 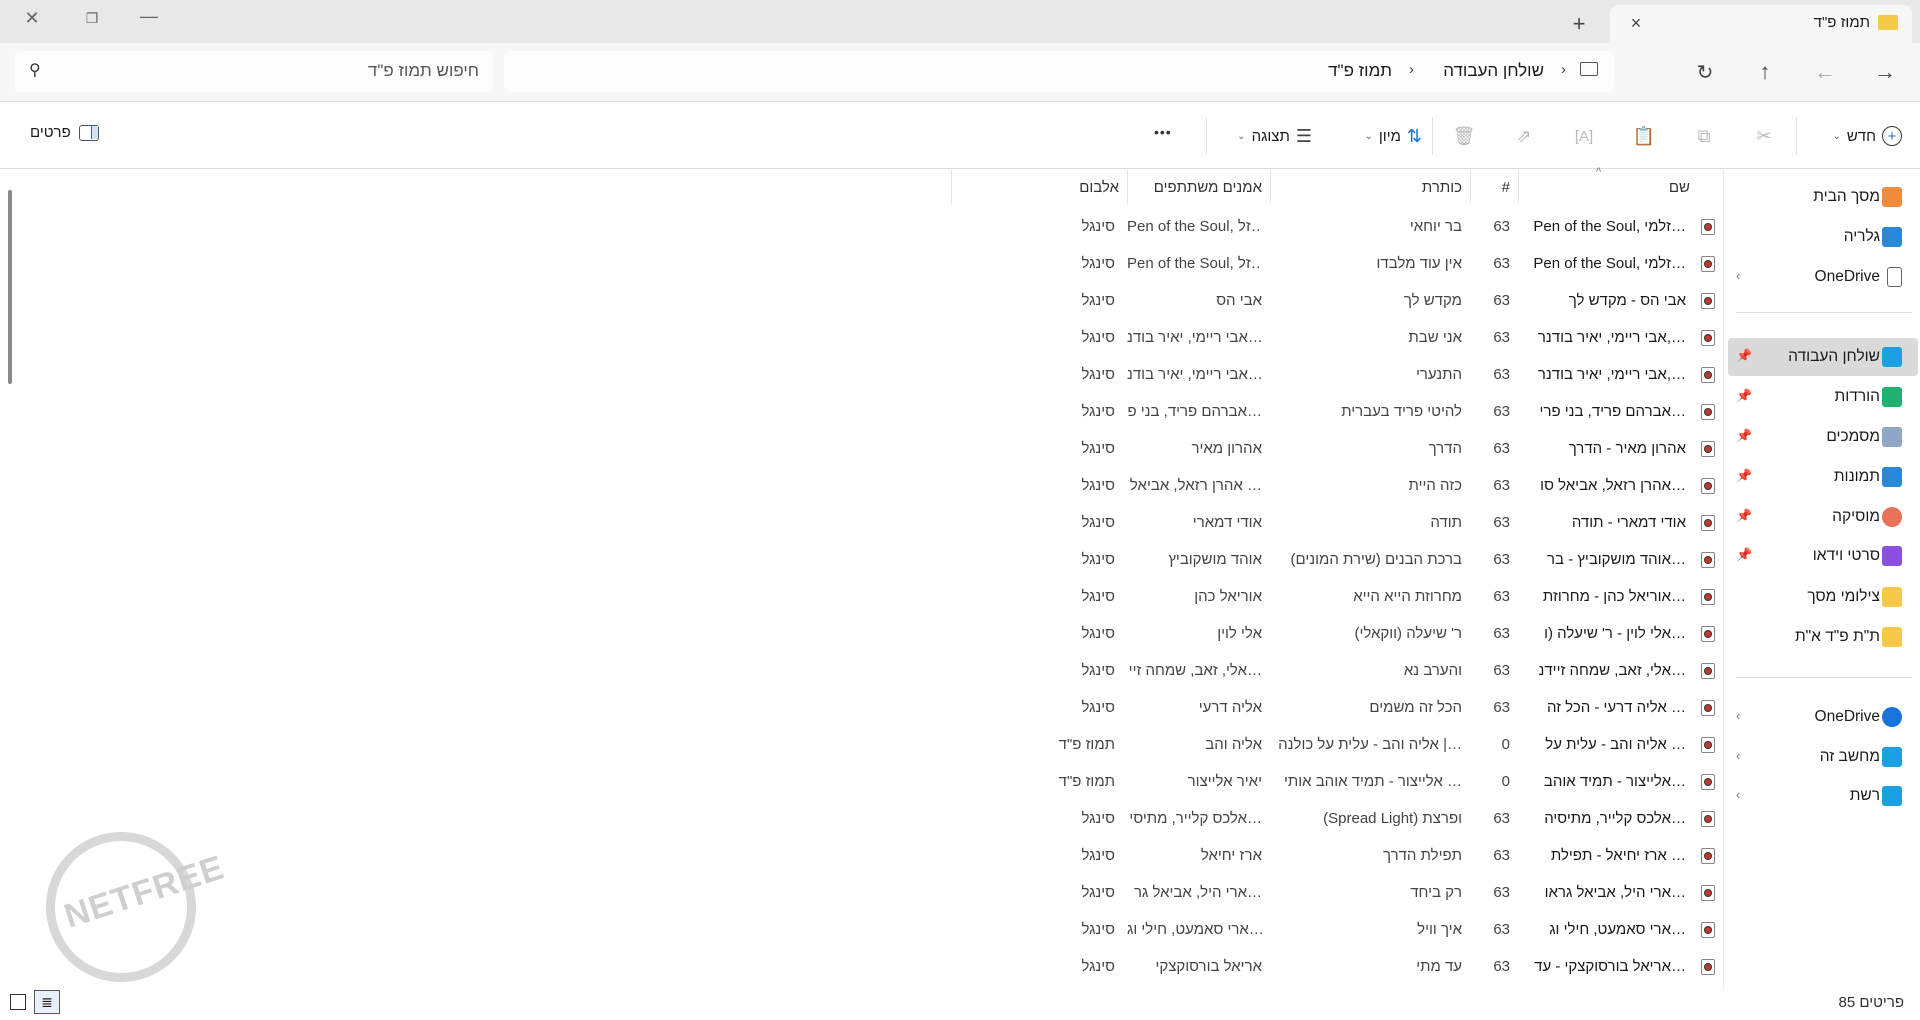 What do you see at coordinates (92, 18) in the screenshot?
I see `restore-window-button: ❐` at bounding box center [92, 18].